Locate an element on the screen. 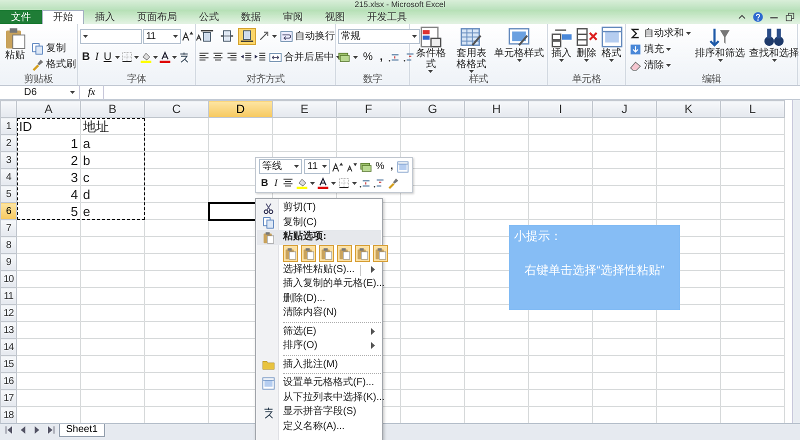 This screenshot has height=440, width=800. row-header: 5 is located at coordinates (8, 194).